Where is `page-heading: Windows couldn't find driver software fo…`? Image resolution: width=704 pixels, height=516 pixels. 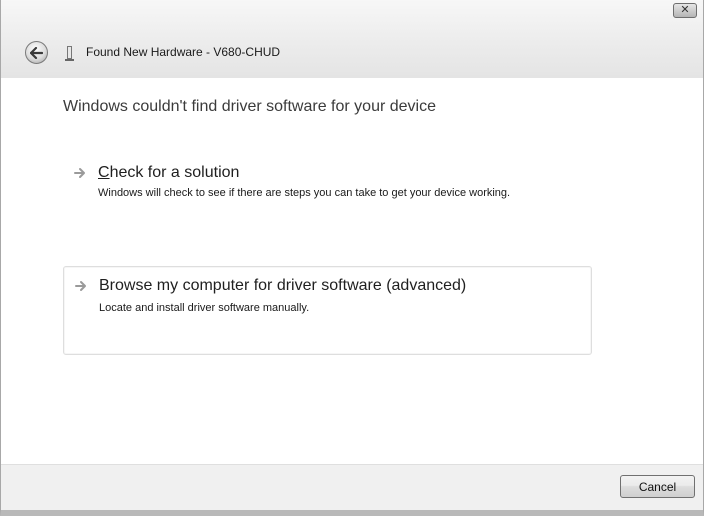 page-heading: Windows couldn't find driver software fo… is located at coordinates (249, 106).